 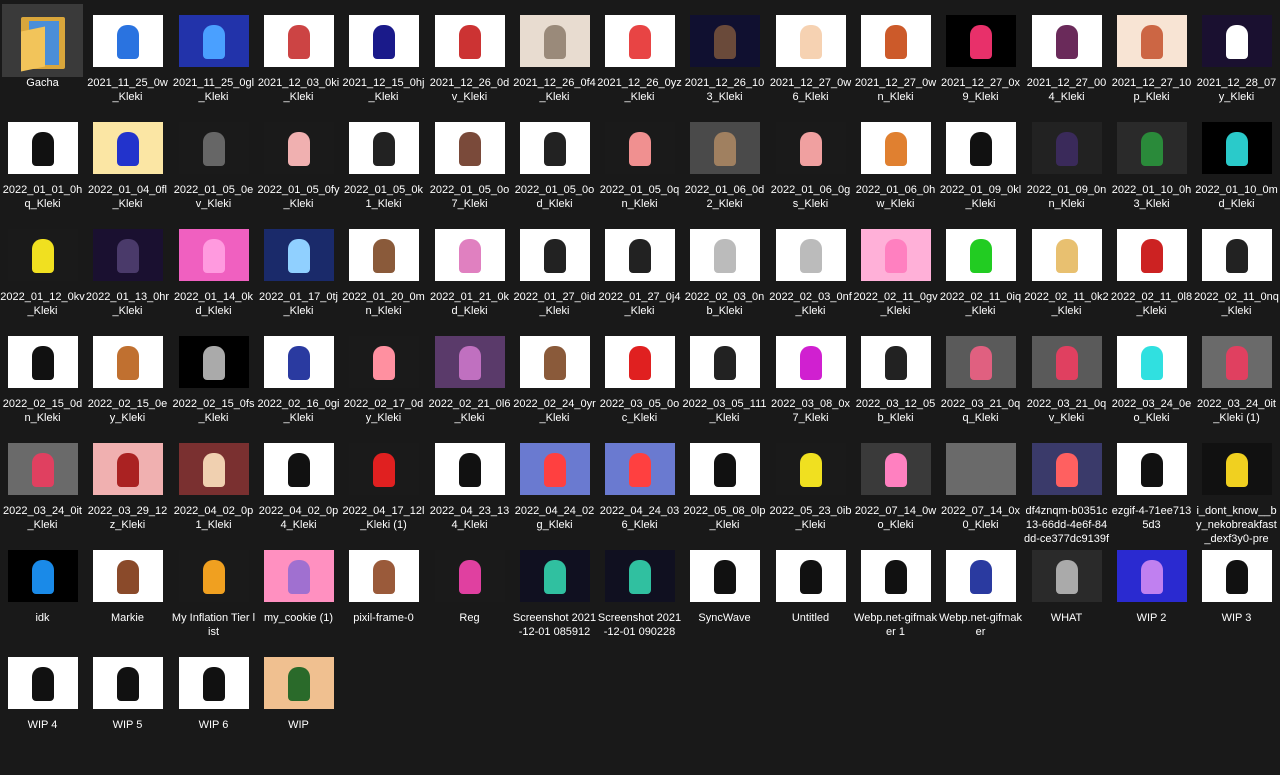 I want to click on file-item: 2022_02_15_0ey_Kleki, so click(x=127, y=373).